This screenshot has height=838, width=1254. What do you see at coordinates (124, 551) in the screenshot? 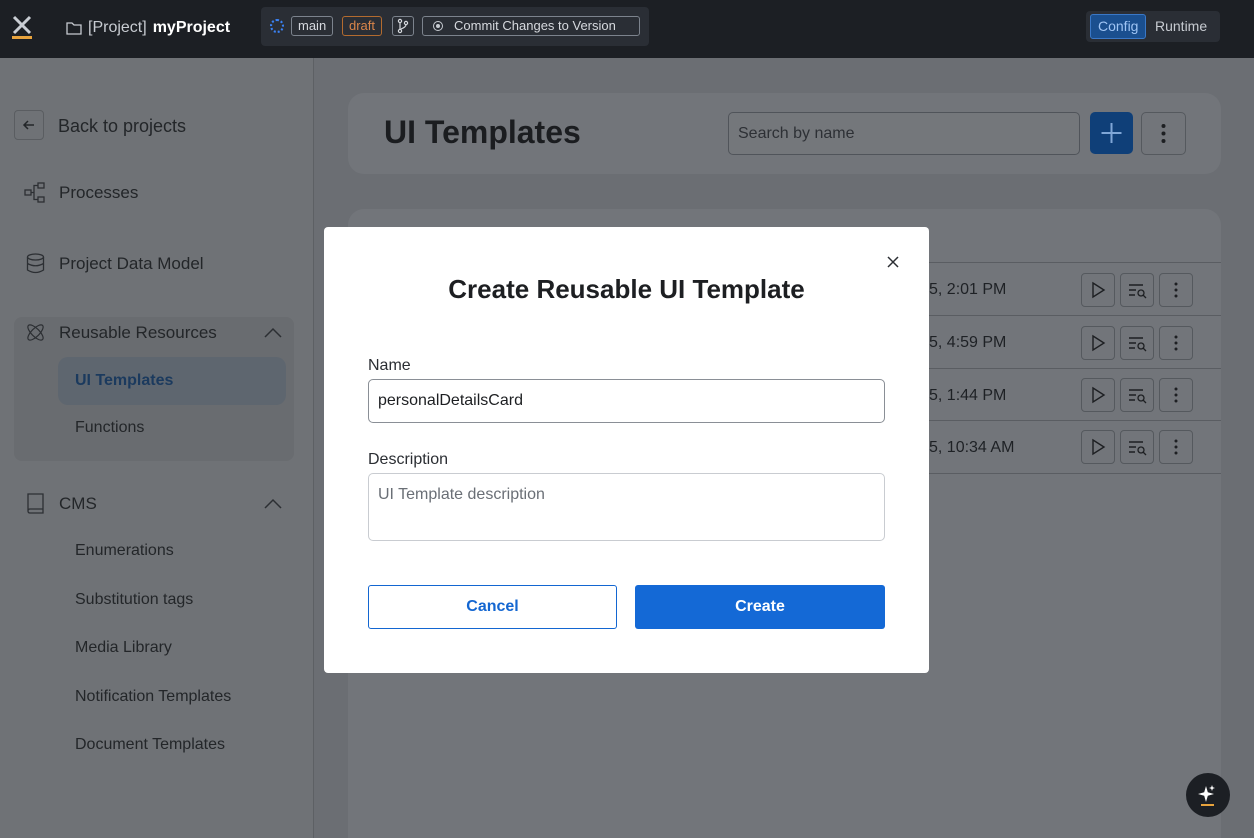
I see `sidebar-item-enumerations: Enumerations` at bounding box center [124, 551].